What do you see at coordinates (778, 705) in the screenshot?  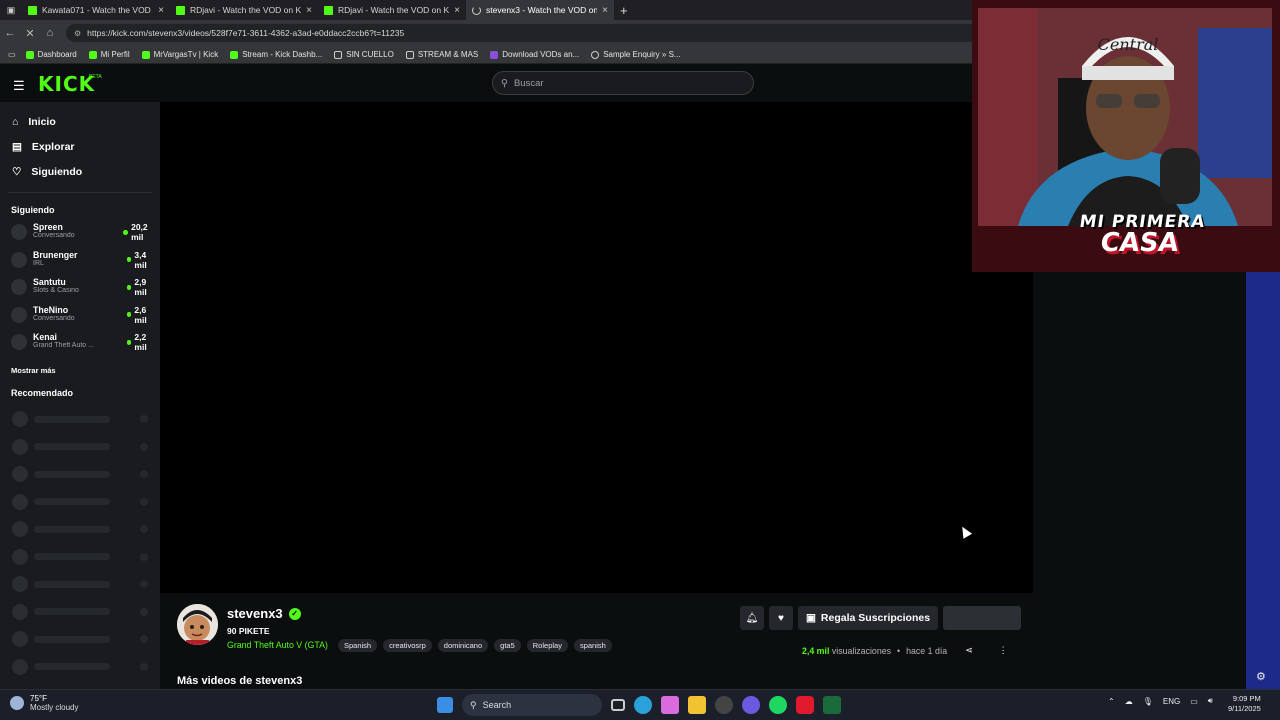 I see `spotify-icon` at bounding box center [778, 705].